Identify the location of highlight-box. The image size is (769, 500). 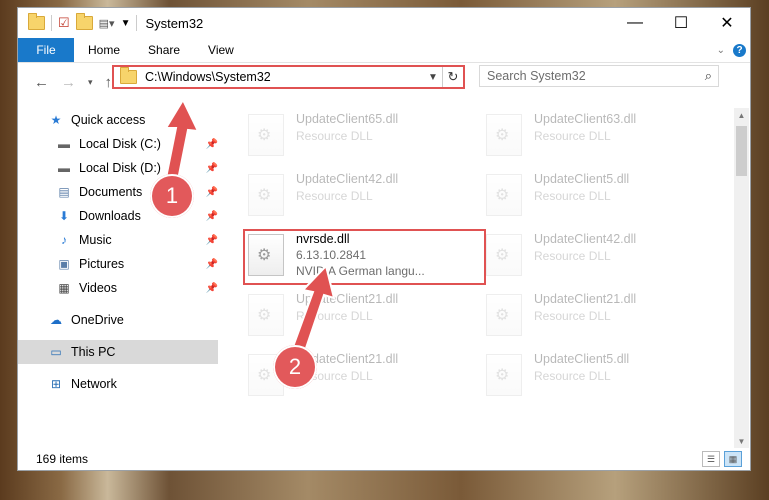
(364, 257).